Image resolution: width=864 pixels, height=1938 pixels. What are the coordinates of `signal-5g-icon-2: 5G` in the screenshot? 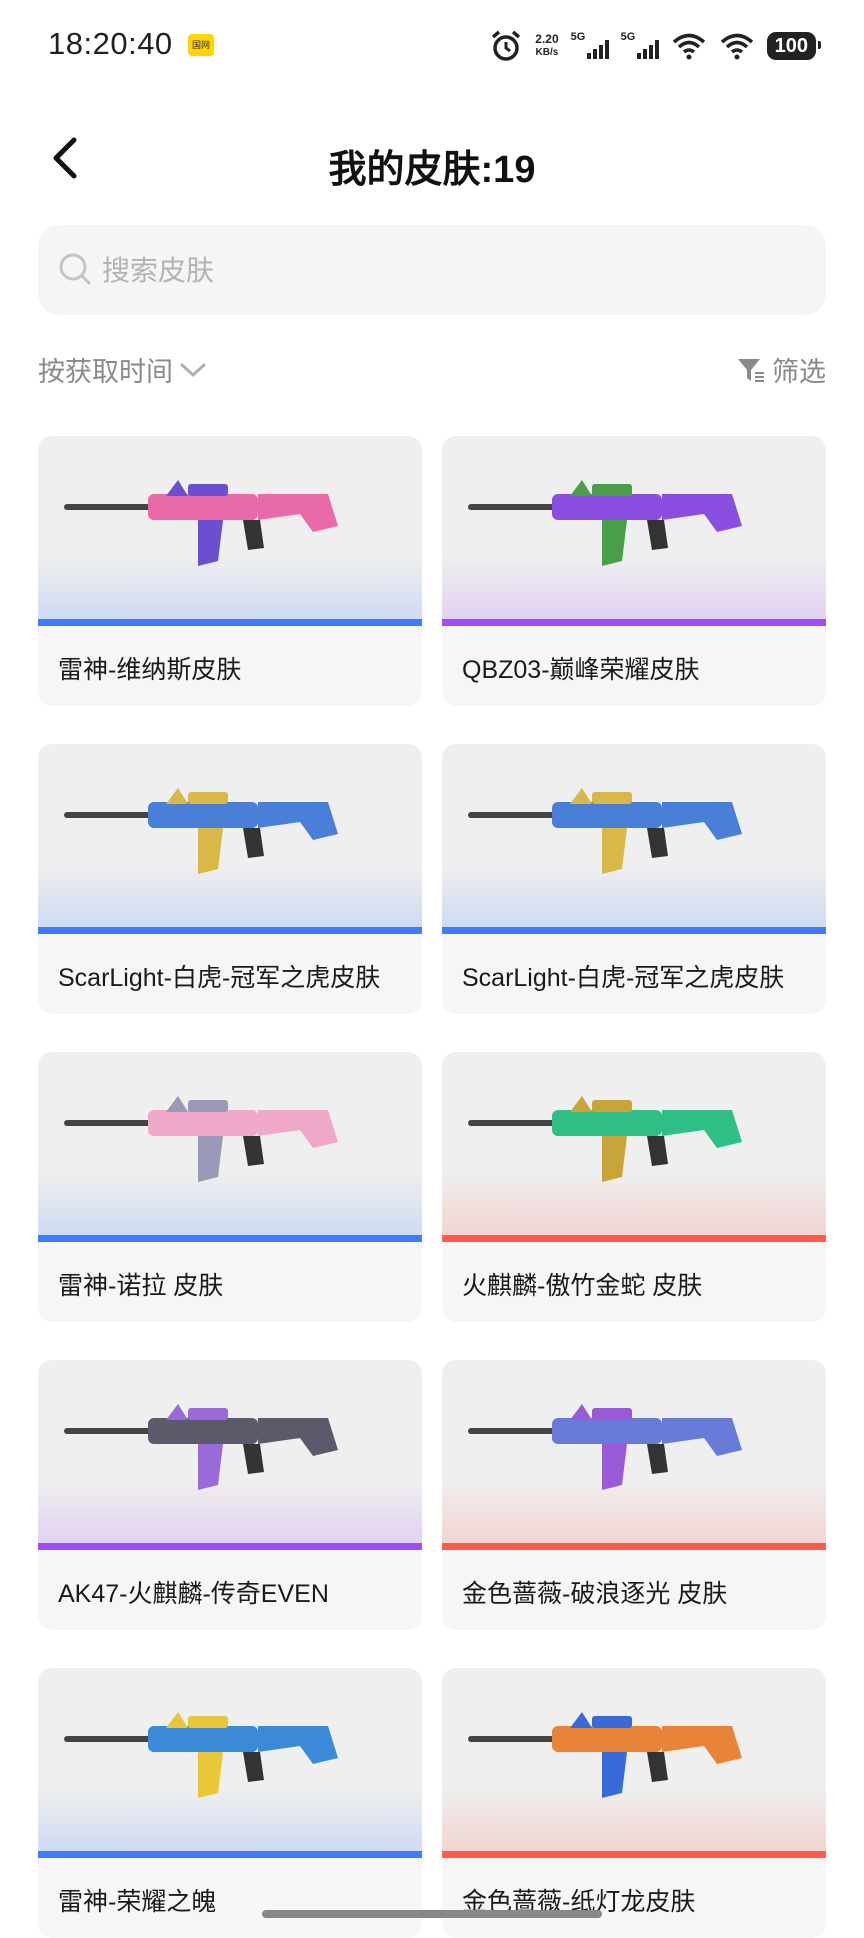 It's located at (640, 46).